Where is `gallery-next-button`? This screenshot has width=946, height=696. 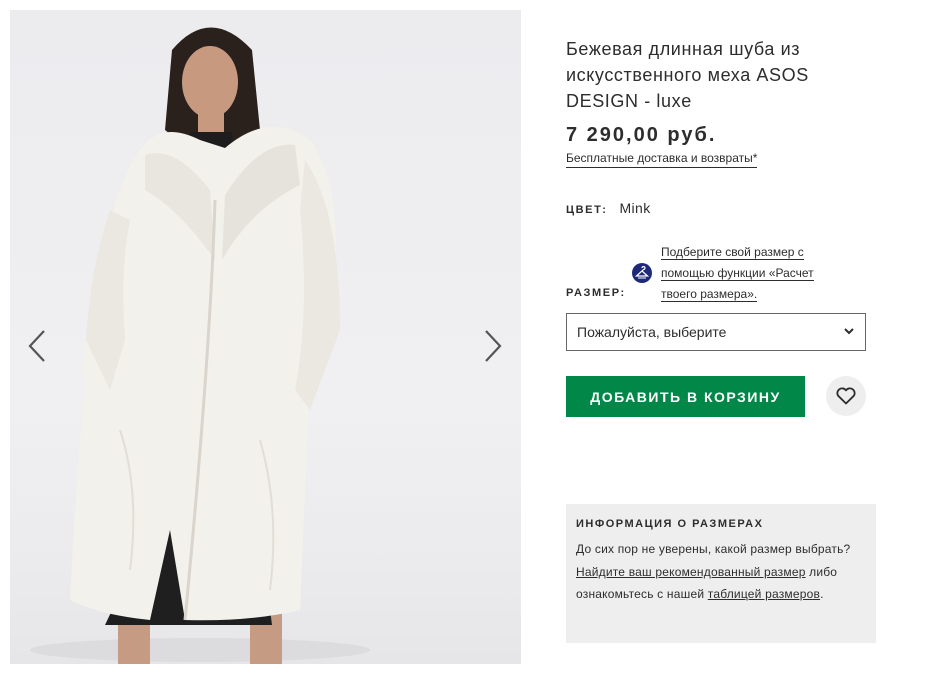 gallery-next-button is located at coordinates (493, 346).